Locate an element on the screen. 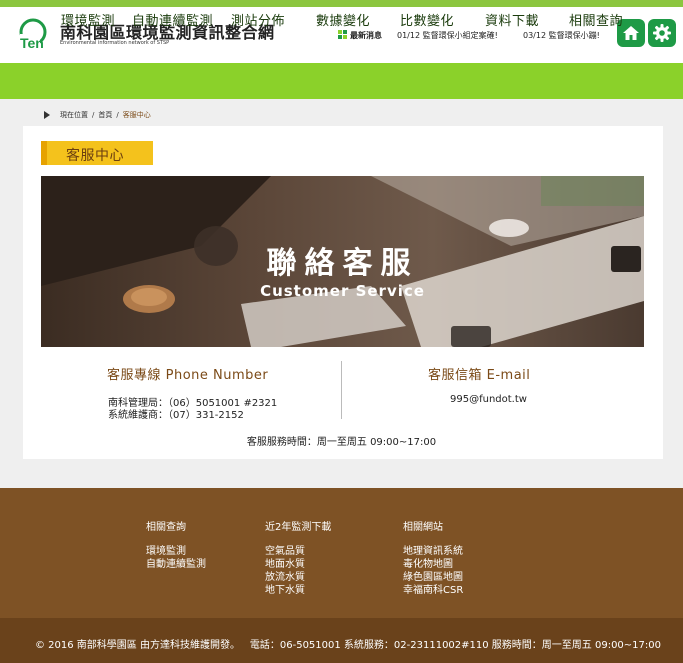  footer-link: 幸福南科CSR is located at coordinates (433, 588).